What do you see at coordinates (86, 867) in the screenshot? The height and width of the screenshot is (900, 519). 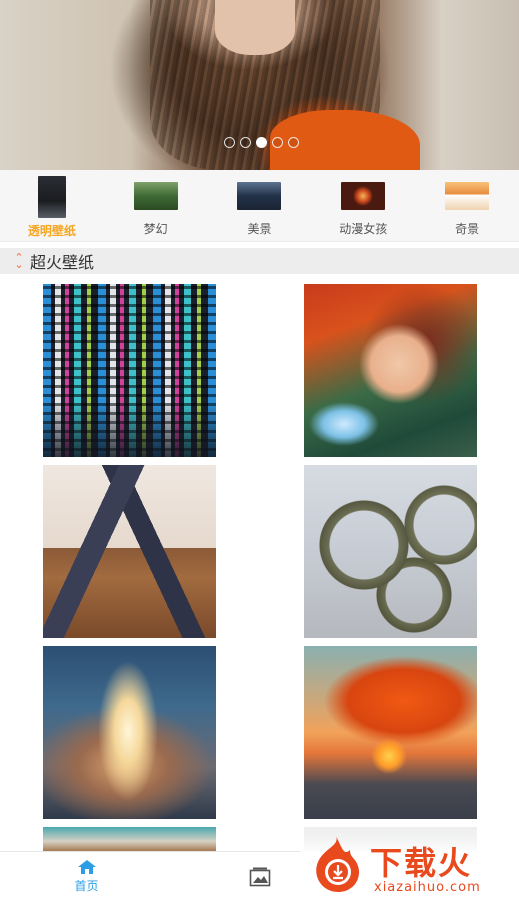 I see `home-icon` at bounding box center [86, 867].